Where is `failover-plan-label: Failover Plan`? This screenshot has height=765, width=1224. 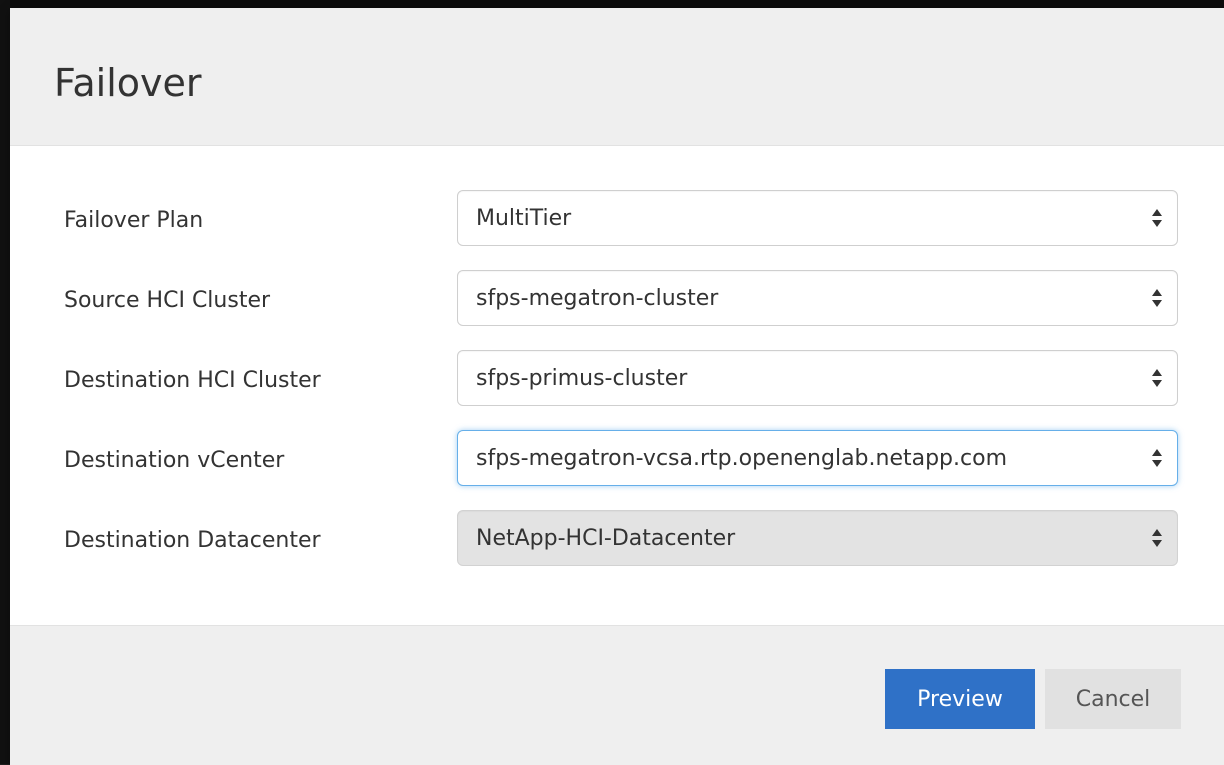
failover-plan-label: Failover Plan is located at coordinates (134, 220).